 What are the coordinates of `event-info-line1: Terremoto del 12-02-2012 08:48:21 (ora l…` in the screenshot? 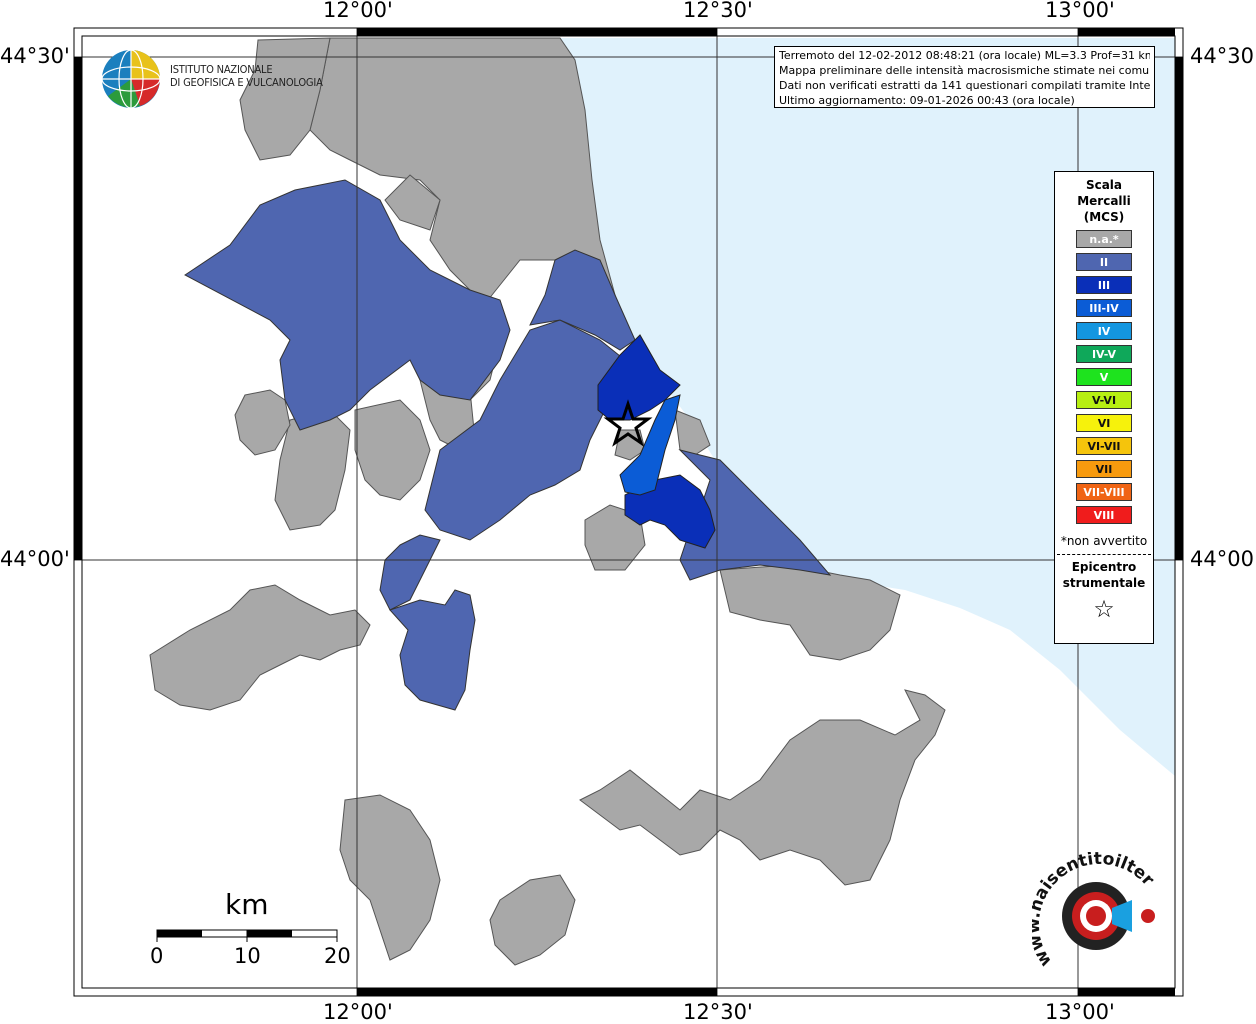 It's located at (964, 55).